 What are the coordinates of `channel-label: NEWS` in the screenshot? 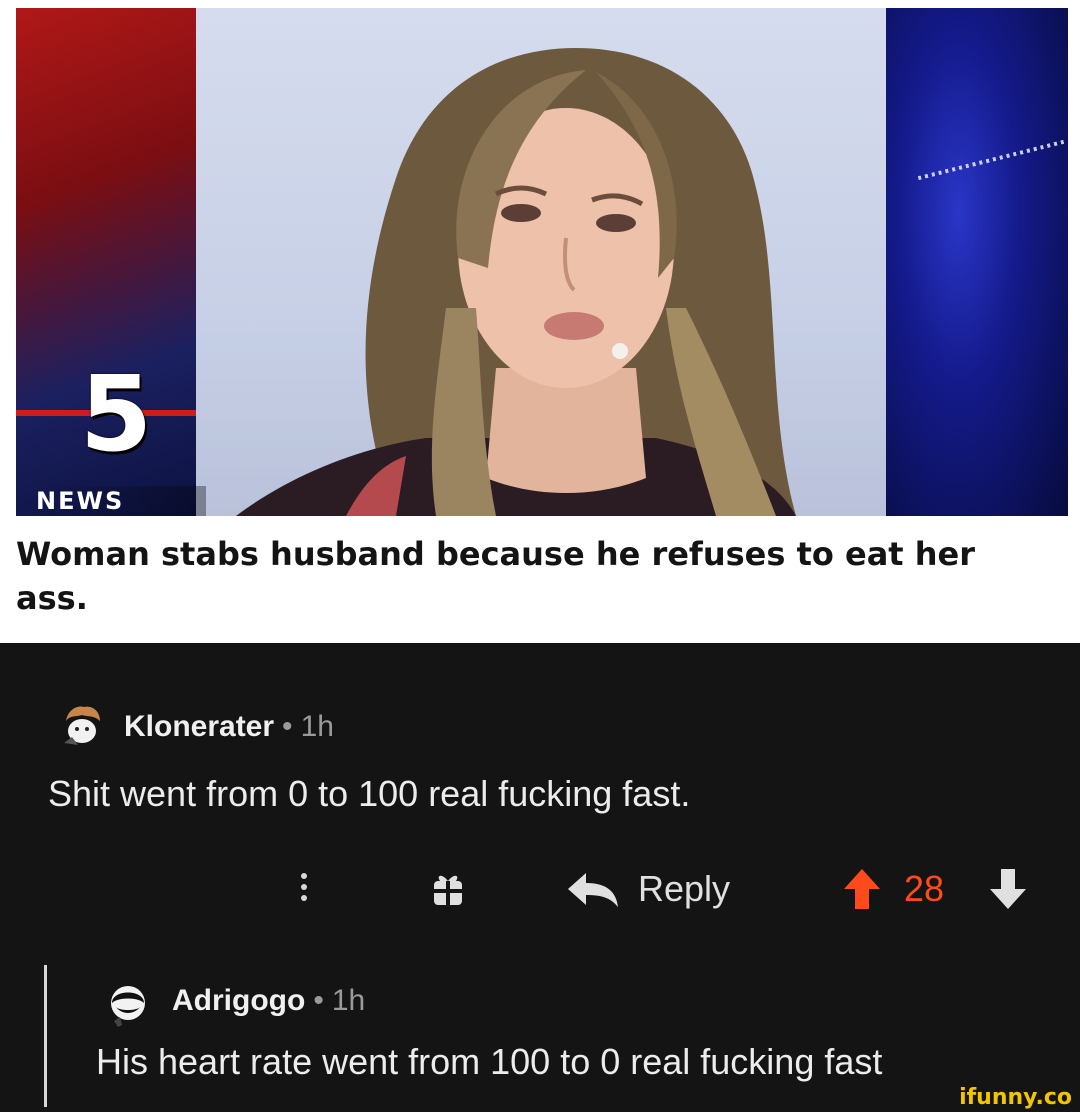 It's located at (121, 501).